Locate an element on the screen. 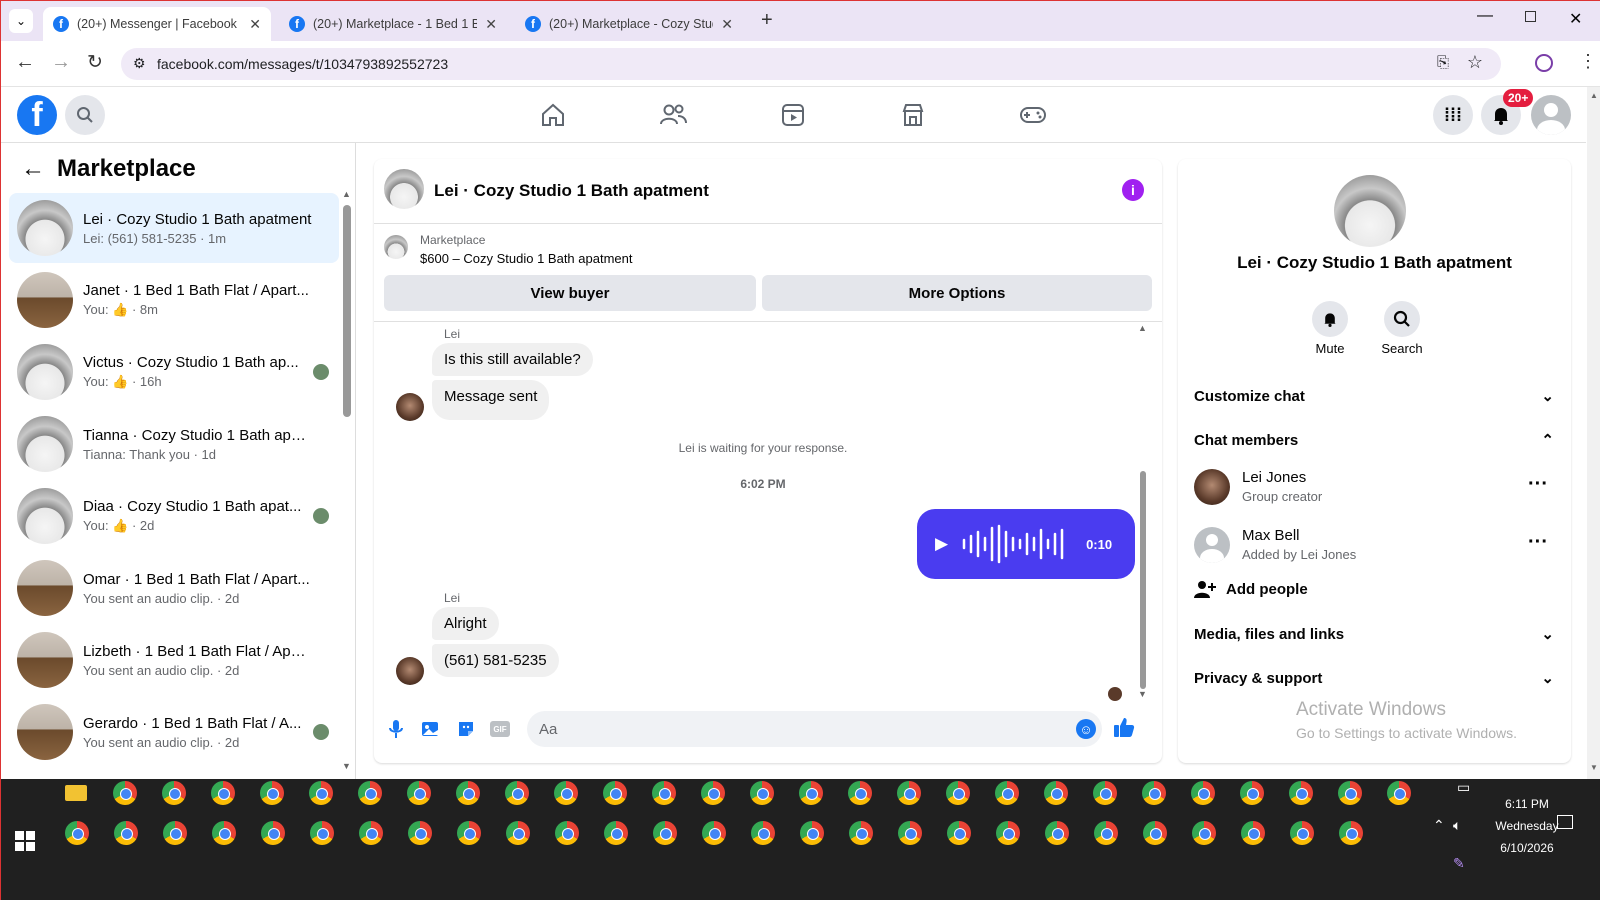 The height and width of the screenshot is (900, 1600). emoji-icon: ☺ is located at coordinates (1086, 729).